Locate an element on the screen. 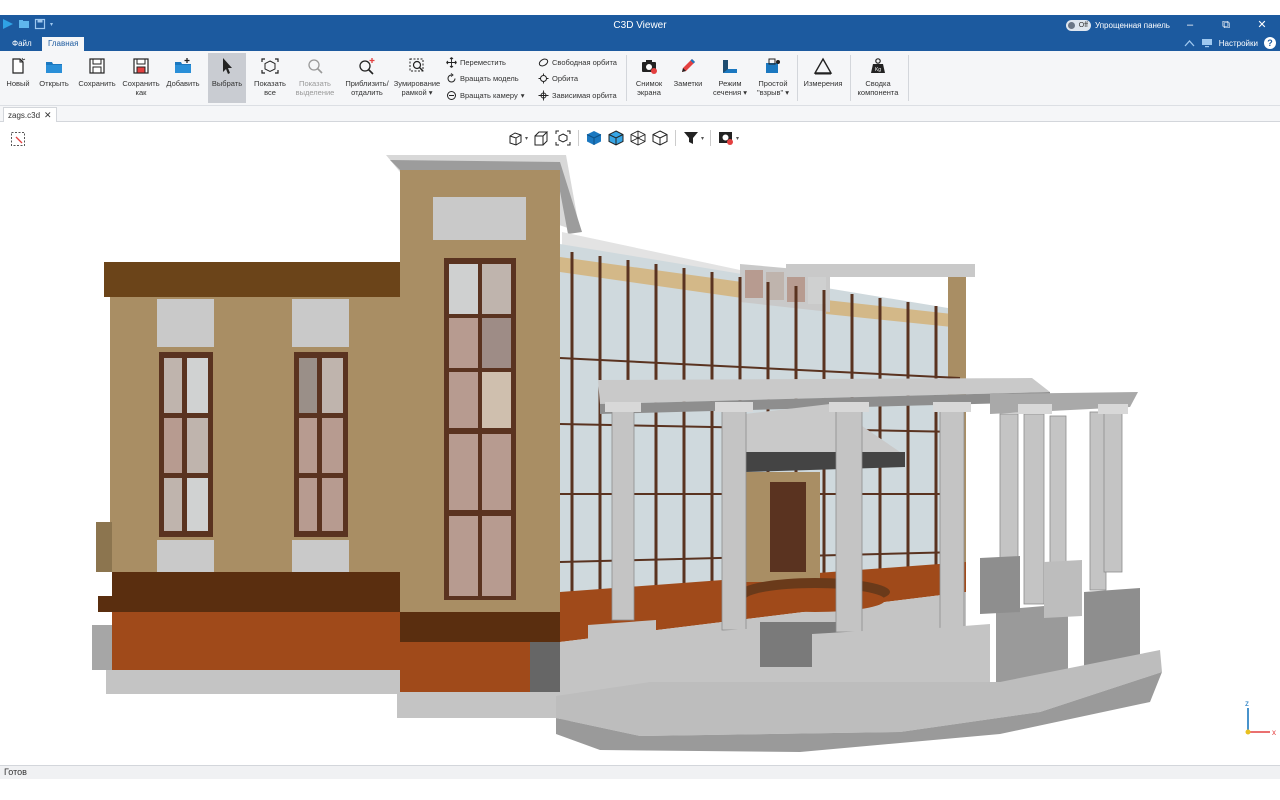 The image size is (1280, 800). orbit-button: Орбита is located at coordinates (558, 78).